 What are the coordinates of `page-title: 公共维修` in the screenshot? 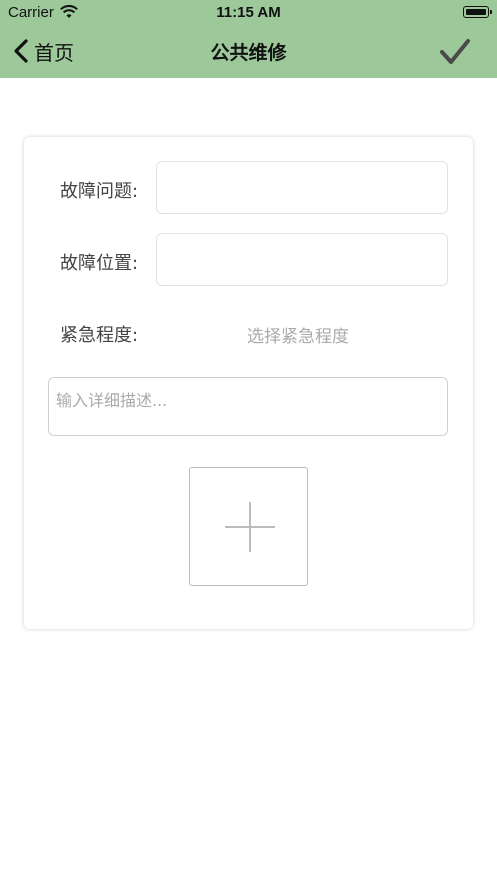 It's located at (248, 53).